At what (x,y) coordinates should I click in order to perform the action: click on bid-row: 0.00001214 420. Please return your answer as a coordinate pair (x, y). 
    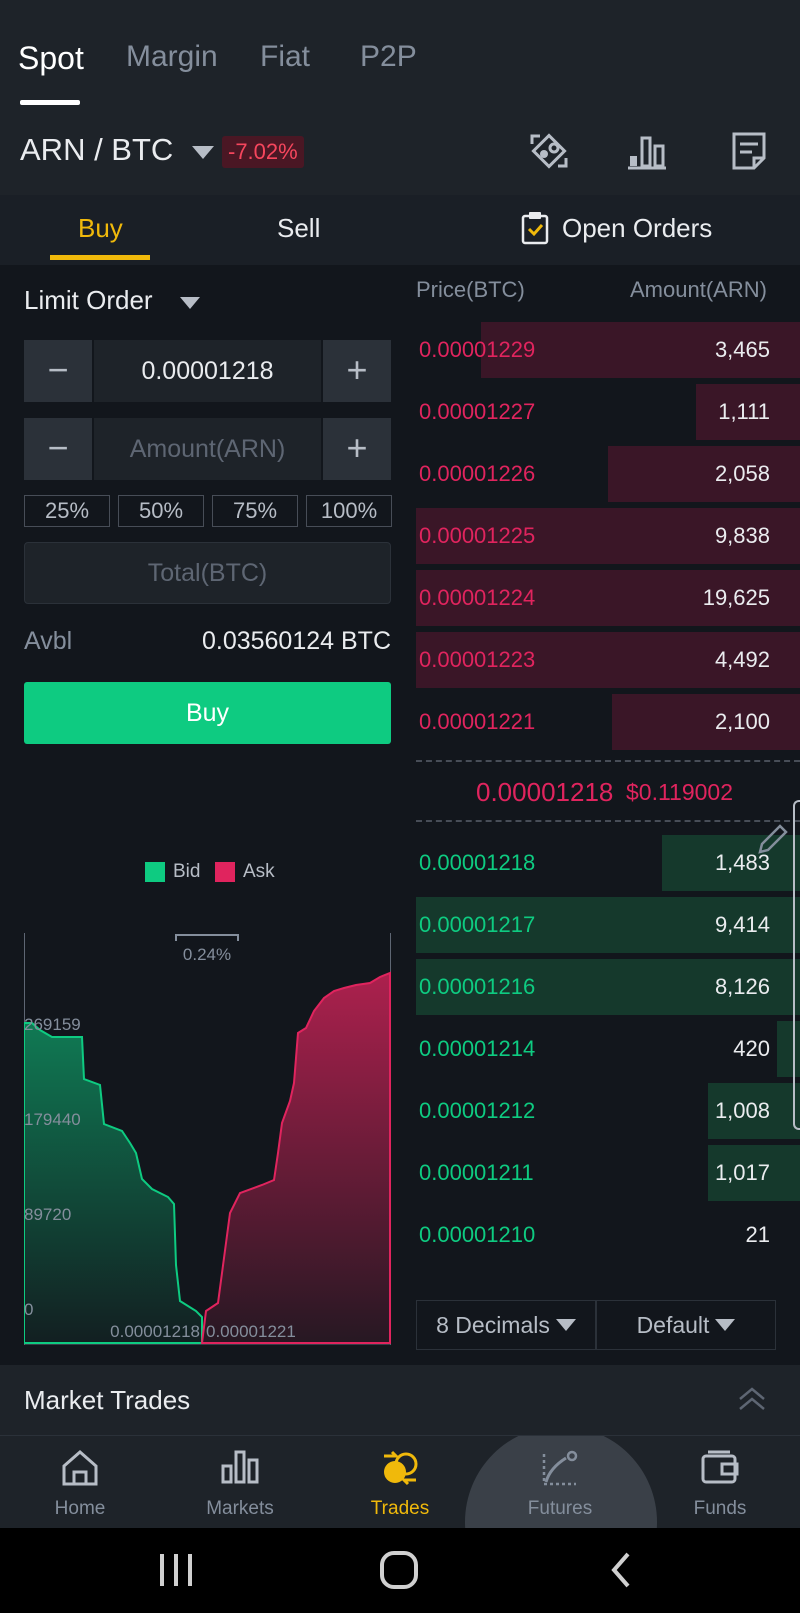
    Looking at the image, I should click on (608, 1049).